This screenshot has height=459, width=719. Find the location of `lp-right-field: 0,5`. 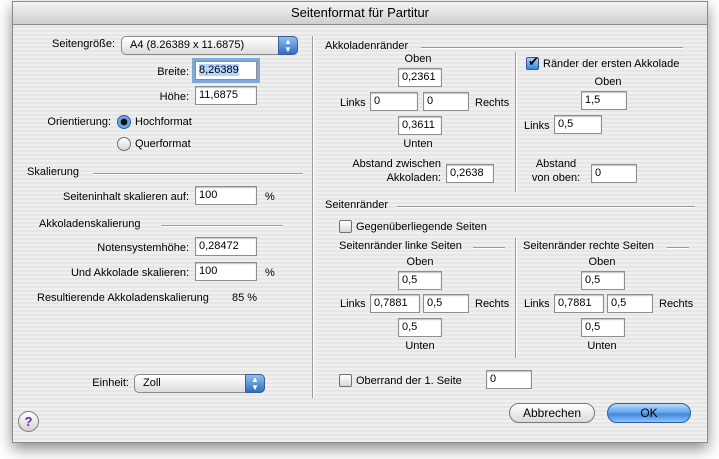

lp-right-field: 0,5 is located at coordinates (446, 303).